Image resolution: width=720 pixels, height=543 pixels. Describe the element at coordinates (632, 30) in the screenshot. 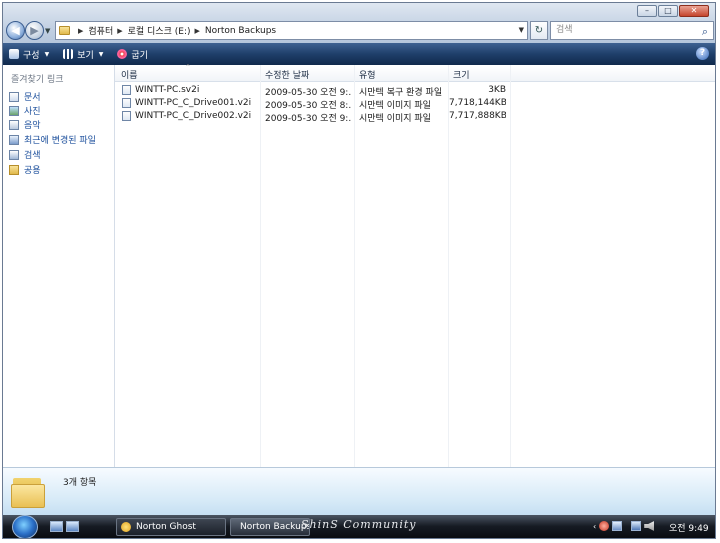

I see `search-input: 검색 ⌕` at that location.